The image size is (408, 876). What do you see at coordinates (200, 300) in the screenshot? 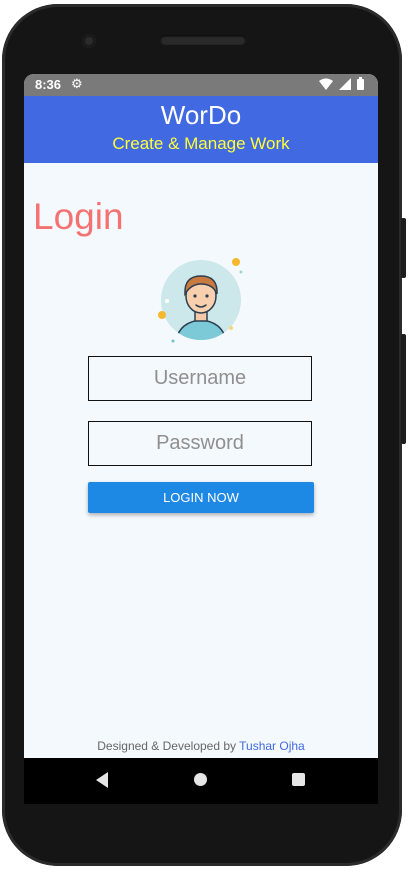
I see `user-avatar-icon` at bounding box center [200, 300].